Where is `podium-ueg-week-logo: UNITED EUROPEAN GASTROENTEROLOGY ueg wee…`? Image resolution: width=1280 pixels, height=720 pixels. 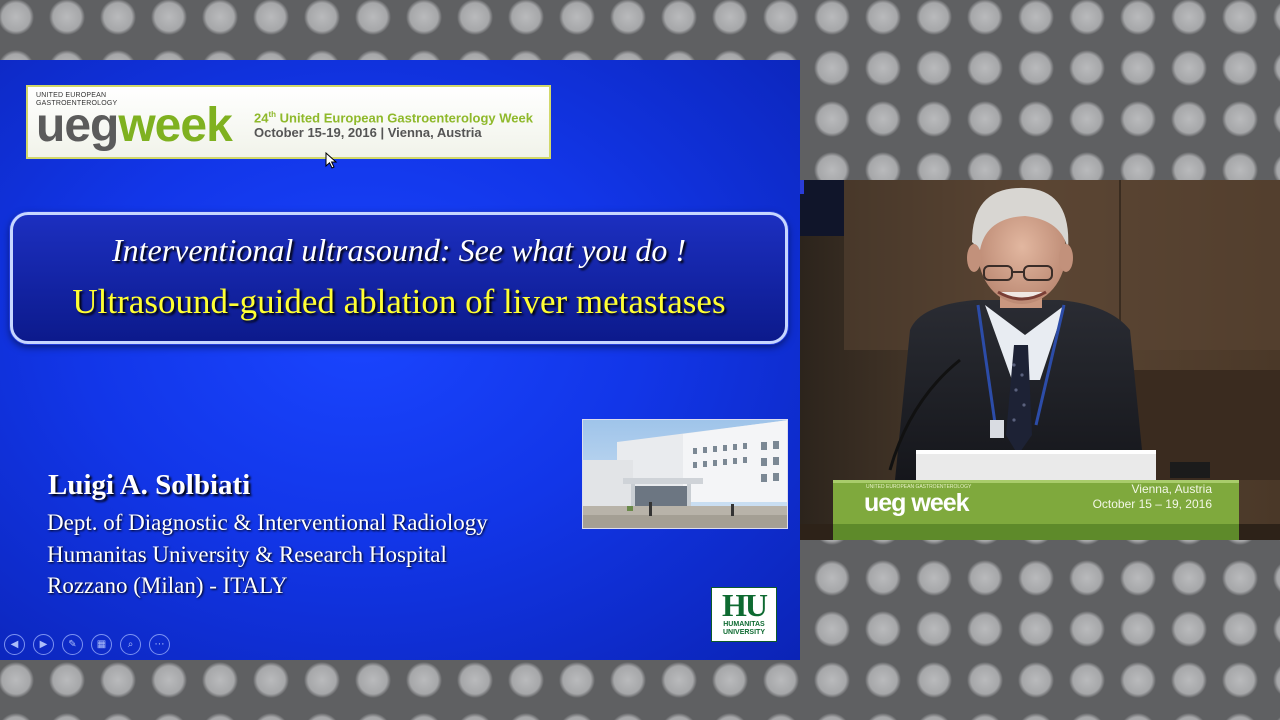
podium-ueg-week-logo: UNITED EUROPEAN GASTROENTEROLOGY ueg wee… is located at coordinates (924, 501).